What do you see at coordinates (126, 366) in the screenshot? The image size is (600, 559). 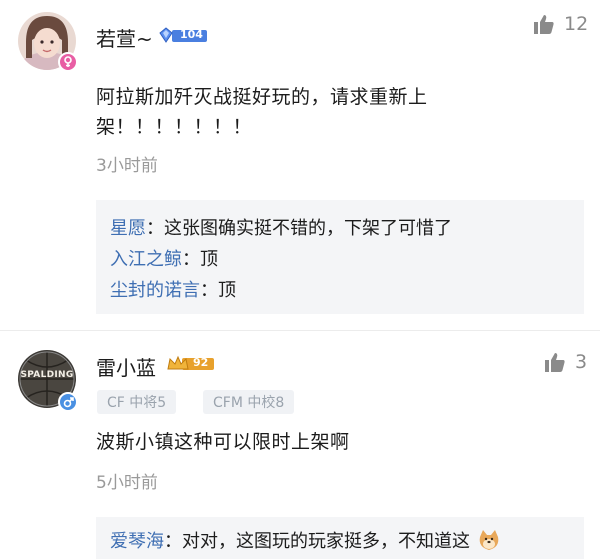 I see `username: 雷小蓝` at bounding box center [126, 366].